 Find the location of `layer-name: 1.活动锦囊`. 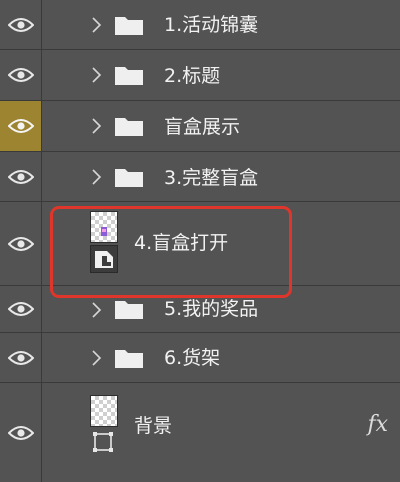

layer-name: 1.活动锦囊 is located at coordinates (211, 25).